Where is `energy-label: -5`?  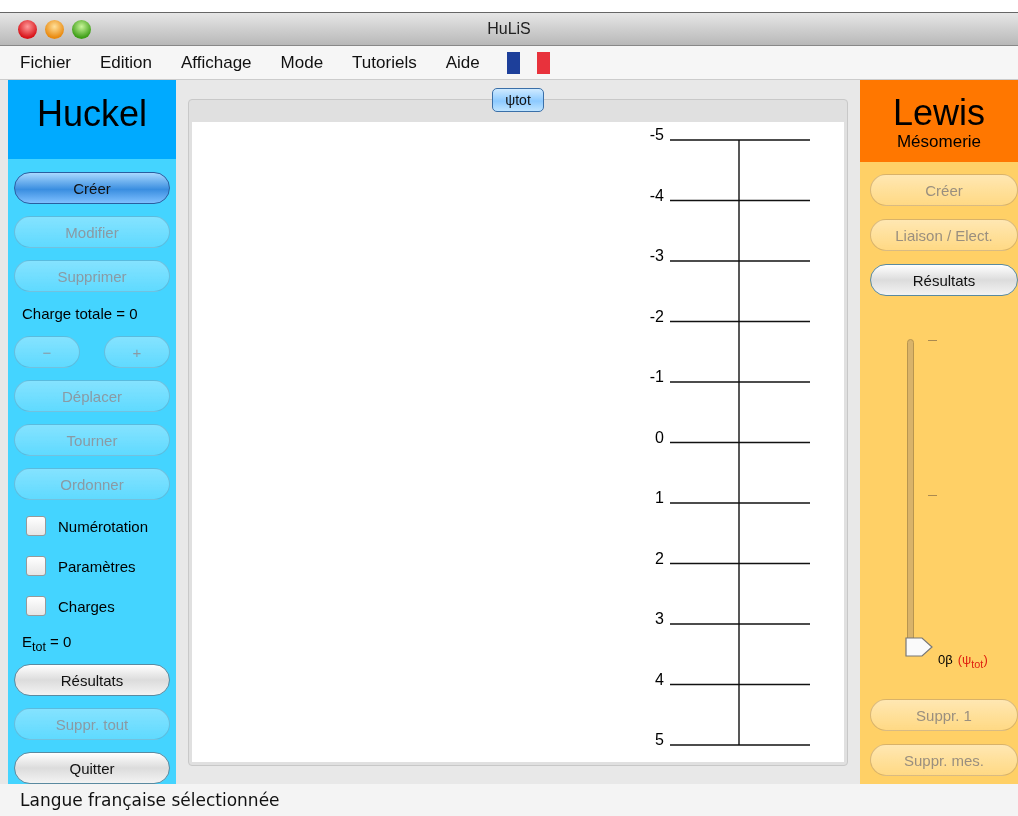
energy-label: -5 is located at coordinates (656, 134).